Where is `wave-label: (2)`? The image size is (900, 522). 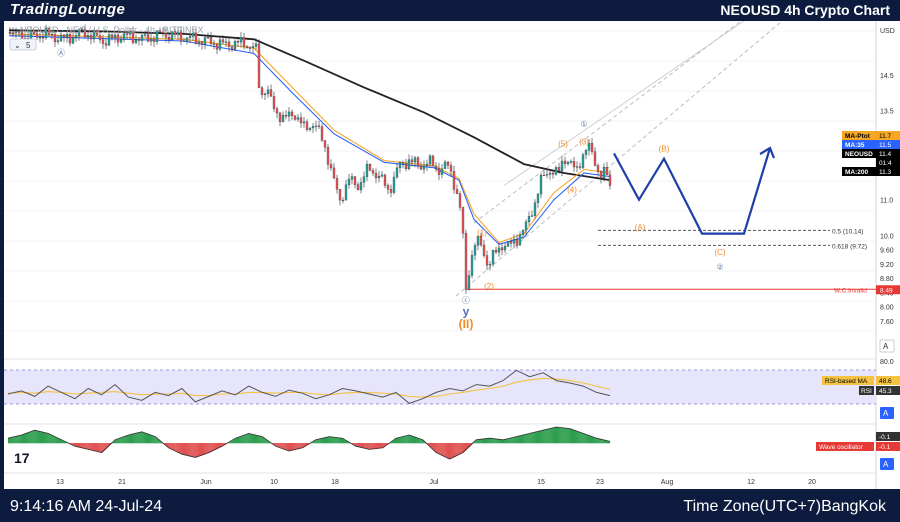 wave-label: (2) is located at coordinates (489, 286).